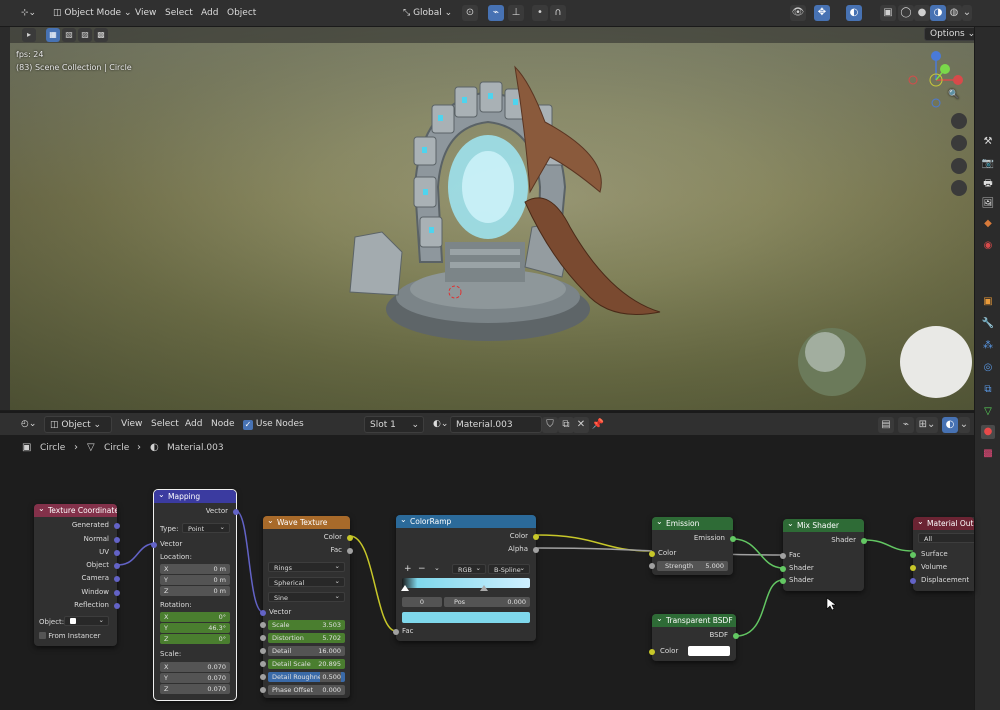 This screenshot has width=1000, height=710. Describe the element at coordinates (350, 551) in the screenshot. I see `socket-fac-out` at that location.